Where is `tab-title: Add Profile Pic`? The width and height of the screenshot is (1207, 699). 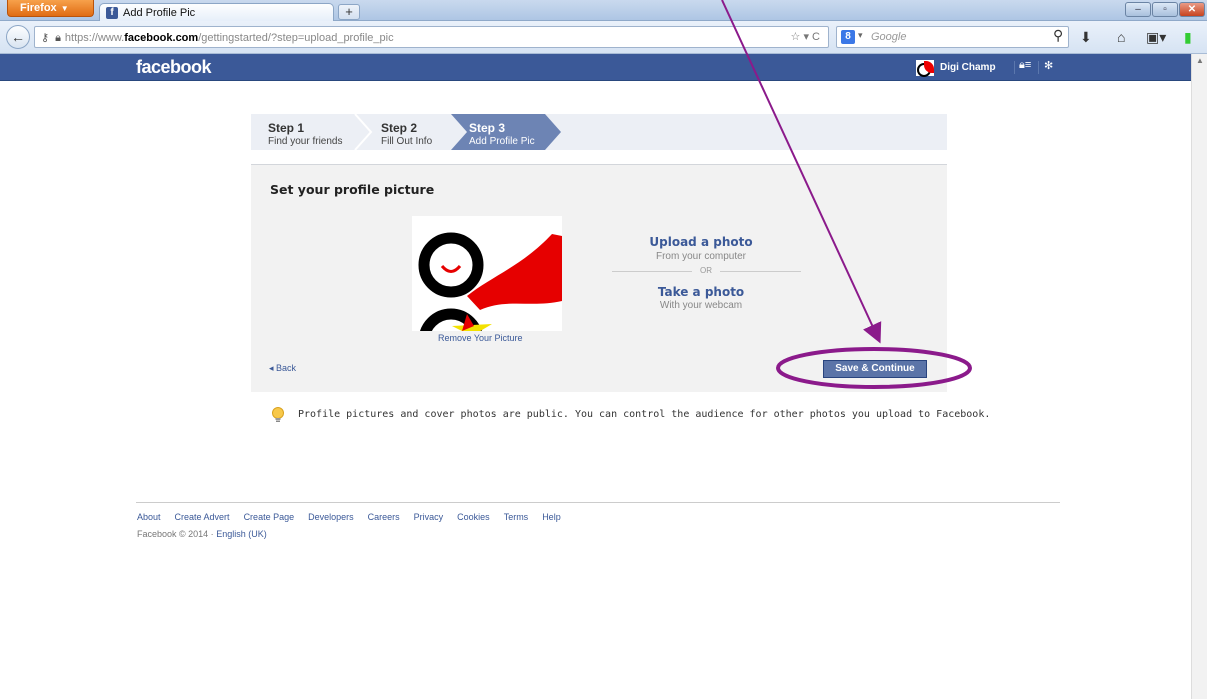
tab-title: Add Profile Pic is located at coordinates (159, 13).